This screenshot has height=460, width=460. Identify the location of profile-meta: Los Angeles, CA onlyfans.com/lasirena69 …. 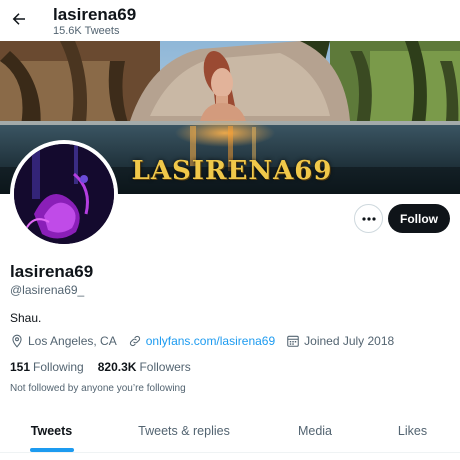
(207, 341).